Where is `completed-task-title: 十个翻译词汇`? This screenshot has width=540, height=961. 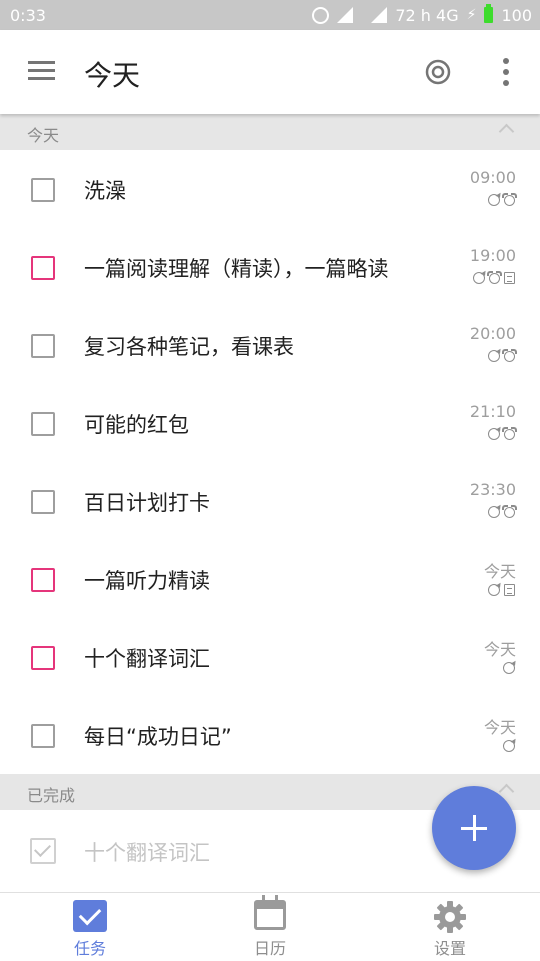
completed-task-title: 十个翻译词汇 is located at coordinates (147, 853).